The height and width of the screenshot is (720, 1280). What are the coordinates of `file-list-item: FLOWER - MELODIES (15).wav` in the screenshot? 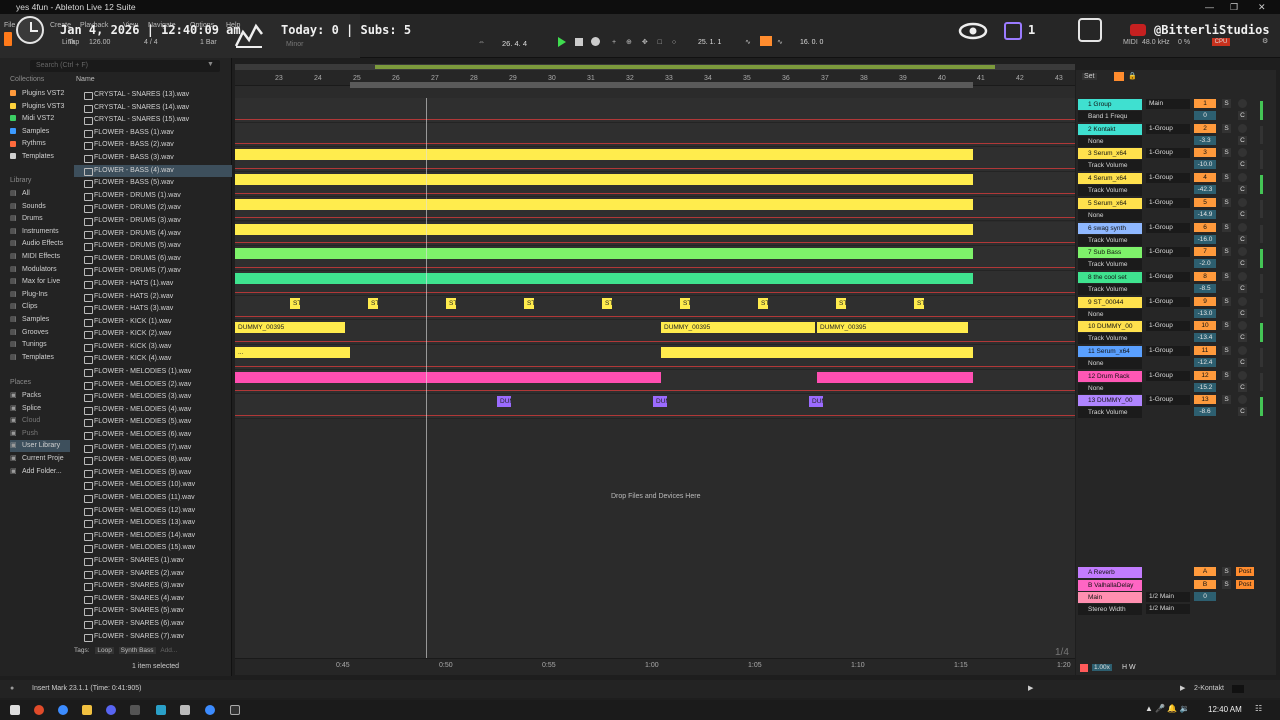 It's located at (153, 548).